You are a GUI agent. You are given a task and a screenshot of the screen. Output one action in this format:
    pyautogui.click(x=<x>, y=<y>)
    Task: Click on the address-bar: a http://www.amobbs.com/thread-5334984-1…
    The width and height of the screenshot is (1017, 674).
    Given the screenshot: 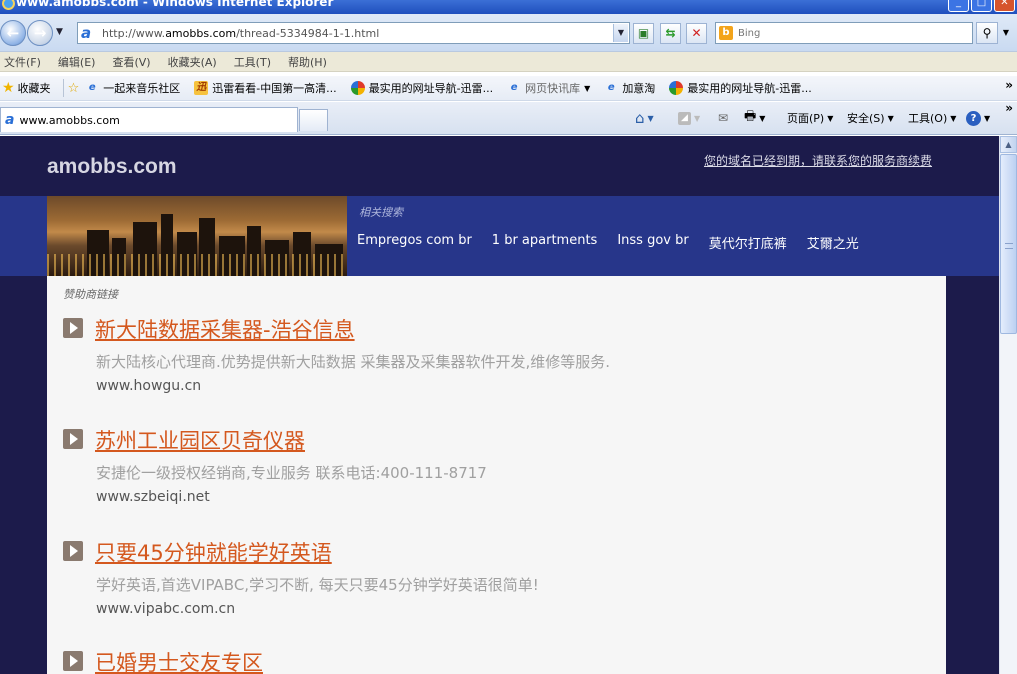 What is the action you would take?
    pyautogui.click(x=353, y=33)
    